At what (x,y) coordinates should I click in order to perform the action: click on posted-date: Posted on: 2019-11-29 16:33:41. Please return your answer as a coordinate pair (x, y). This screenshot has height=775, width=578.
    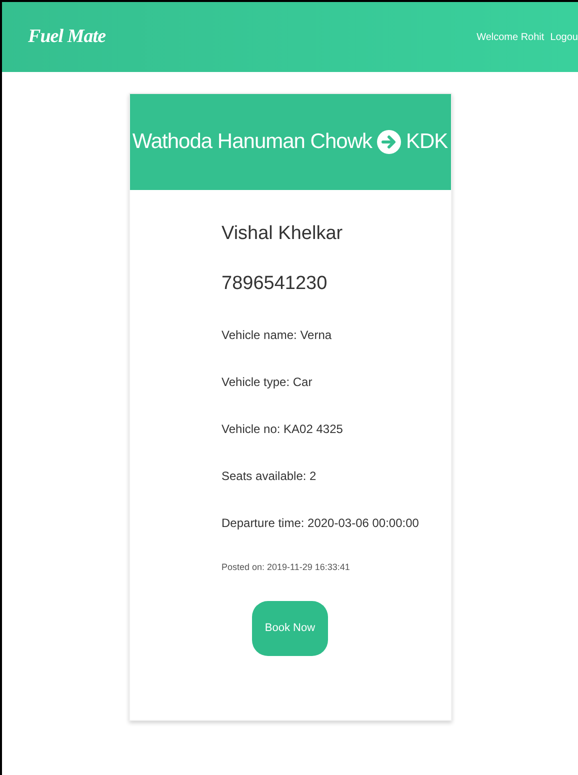
    Looking at the image, I should click on (286, 567).